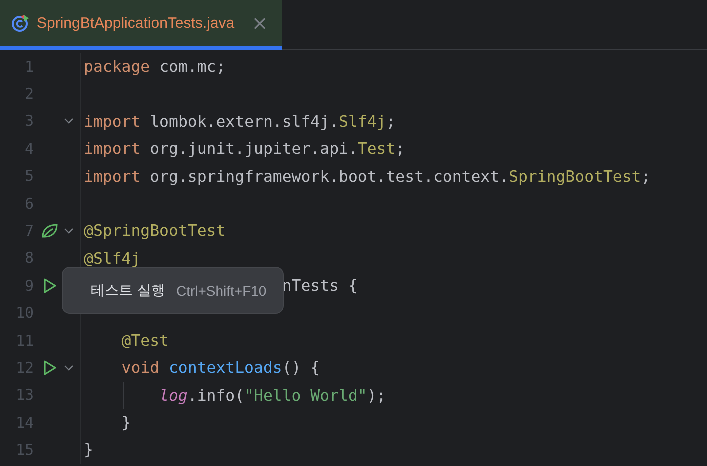  Describe the element at coordinates (376, 395) in the screenshot. I see `code-text: );` at that location.